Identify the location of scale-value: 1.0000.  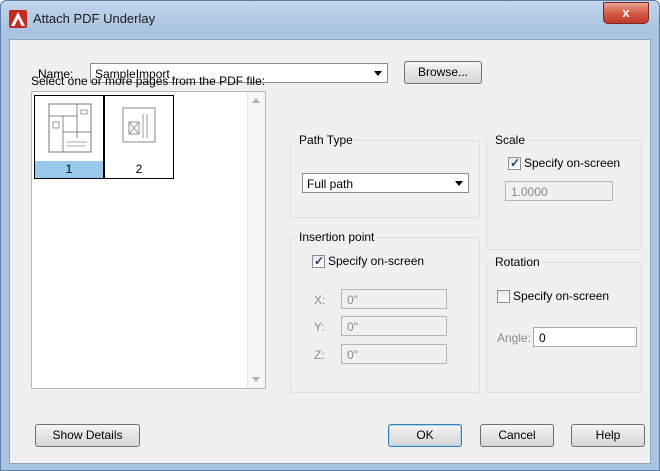
(529, 192).